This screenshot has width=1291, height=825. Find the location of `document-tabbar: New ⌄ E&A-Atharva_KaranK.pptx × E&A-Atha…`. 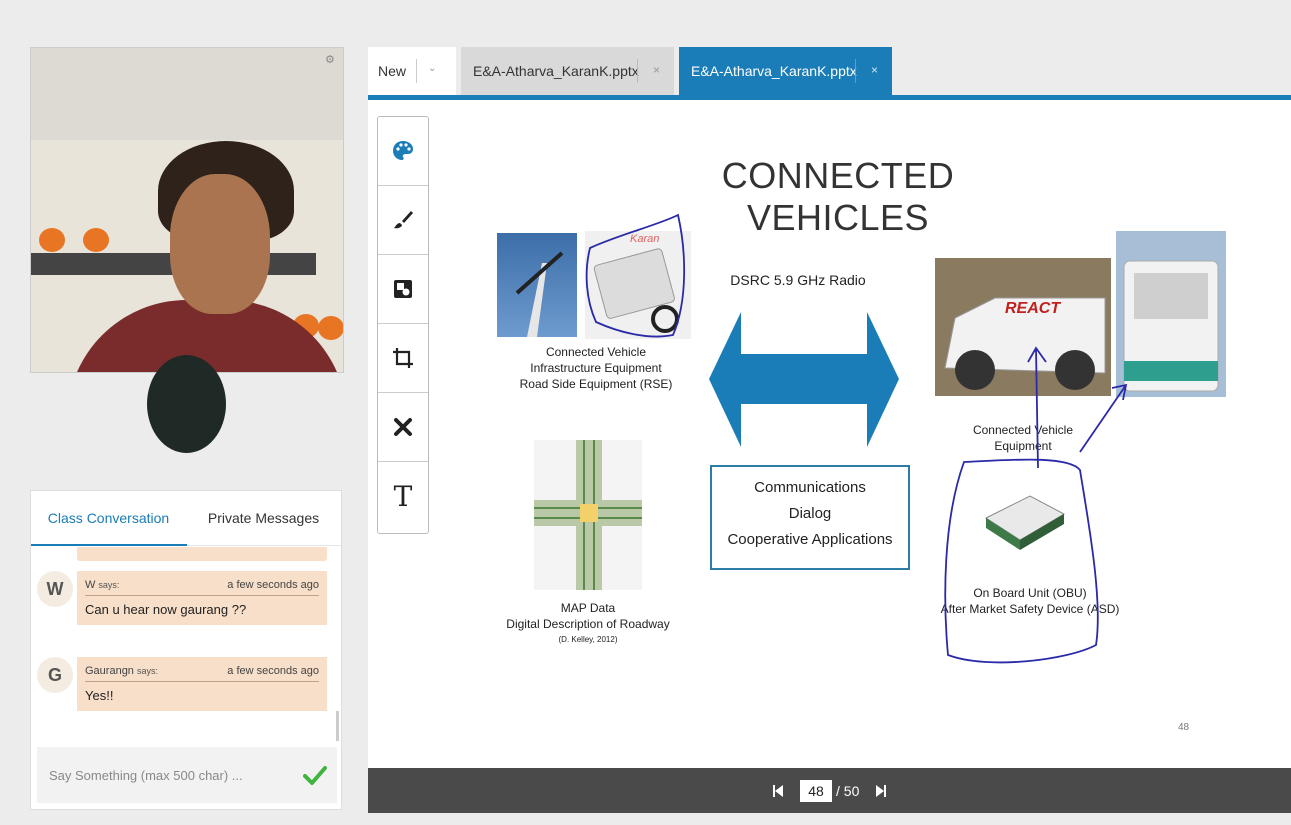

document-tabbar: New ⌄ E&A-Atharva_KaranK.pptx × E&A-Atha… is located at coordinates (829, 73).